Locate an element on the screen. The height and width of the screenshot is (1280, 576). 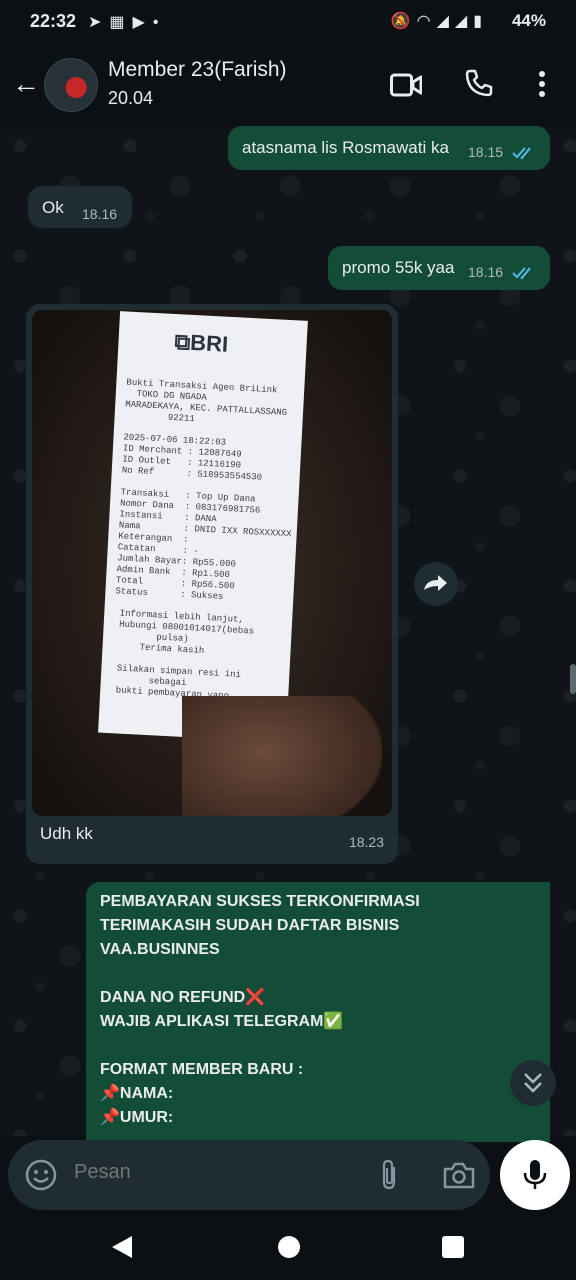
message-line: WAJIB APLIKASI TELEGRAM✅ is located at coordinates (222, 1021).